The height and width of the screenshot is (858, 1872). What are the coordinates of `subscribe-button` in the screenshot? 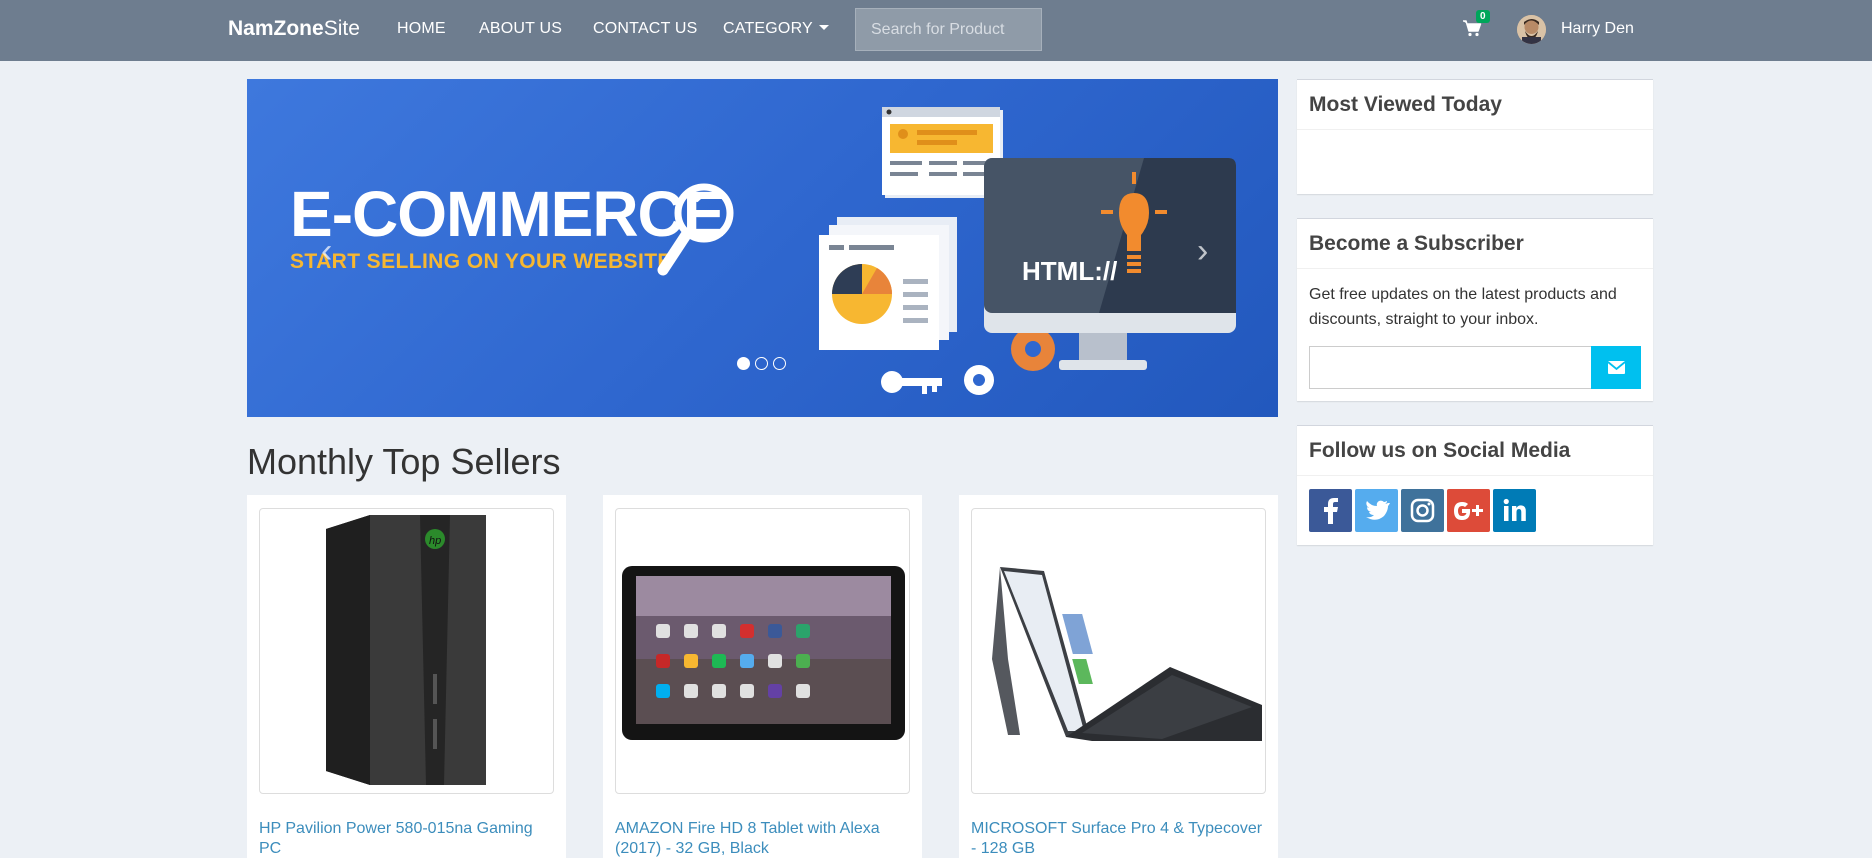 It's located at (1616, 367).